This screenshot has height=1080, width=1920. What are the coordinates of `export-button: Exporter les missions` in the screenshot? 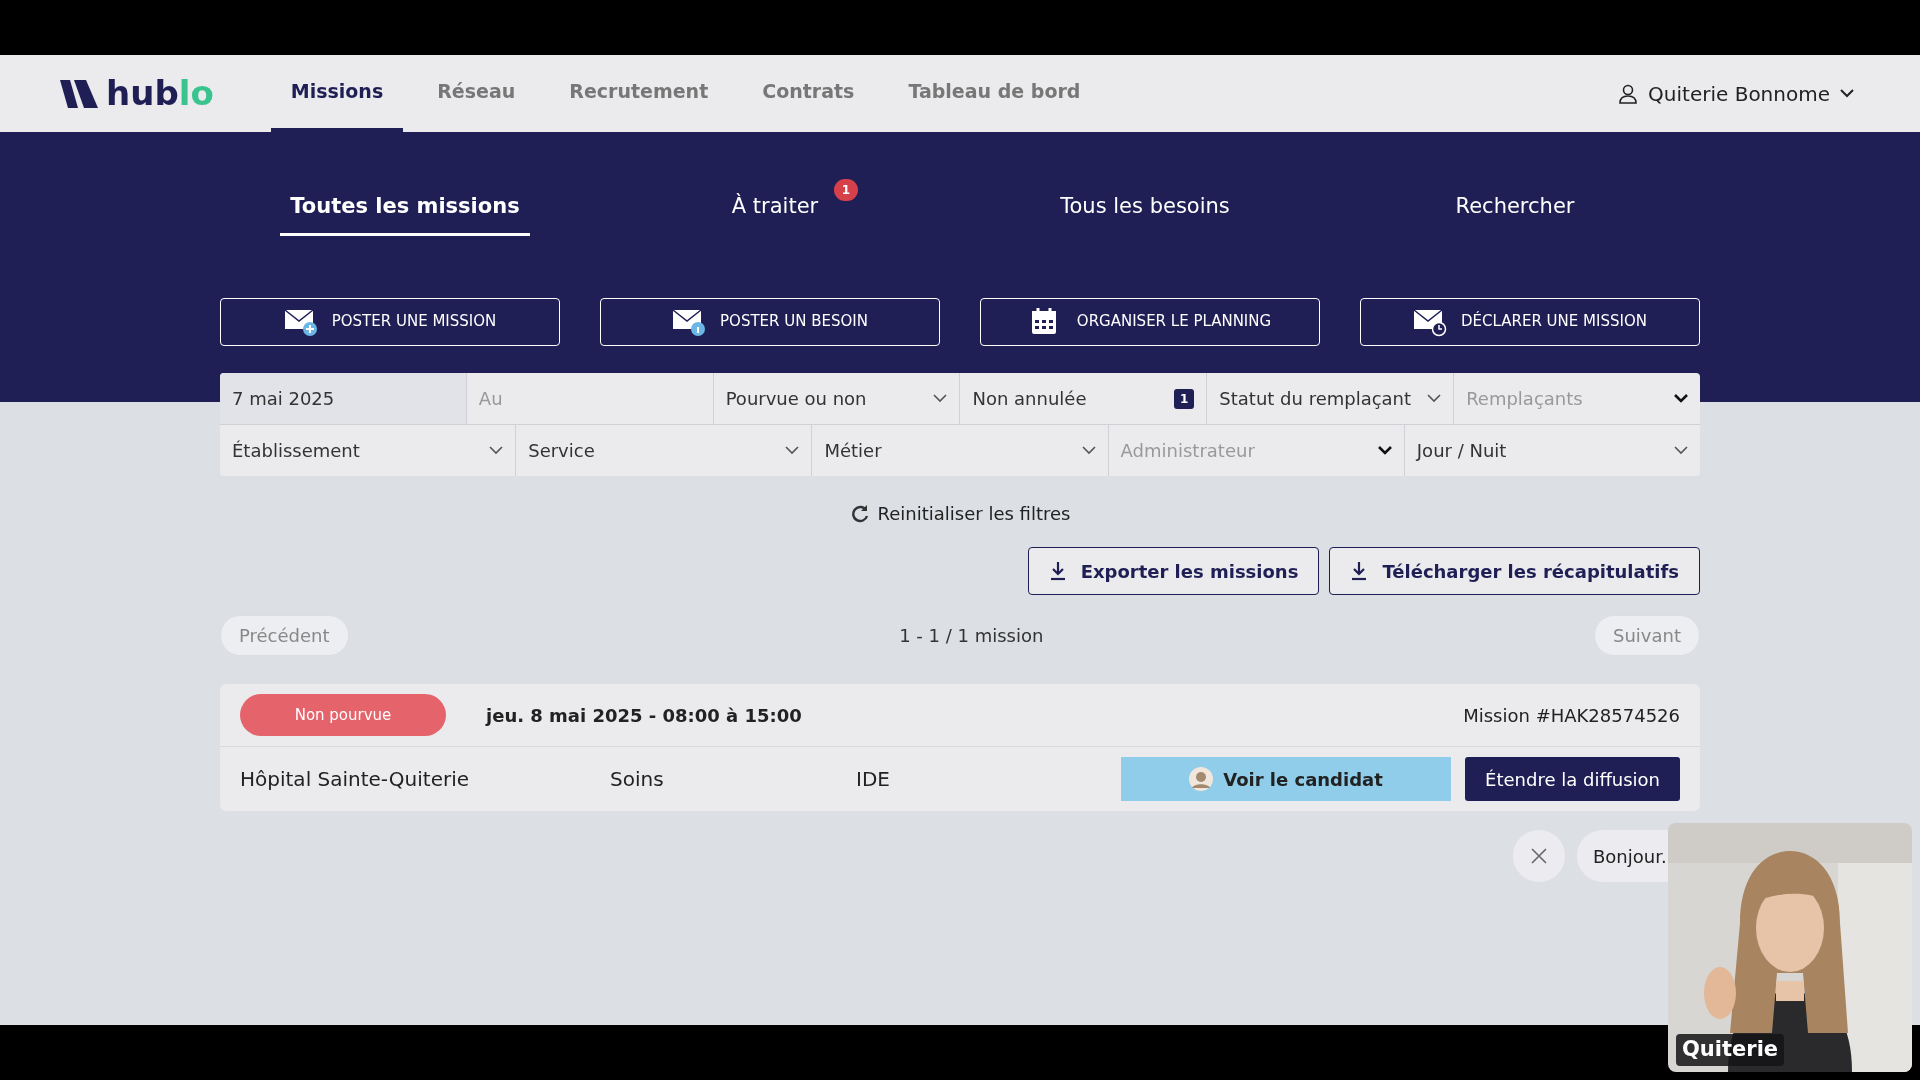 It's located at (1173, 571).